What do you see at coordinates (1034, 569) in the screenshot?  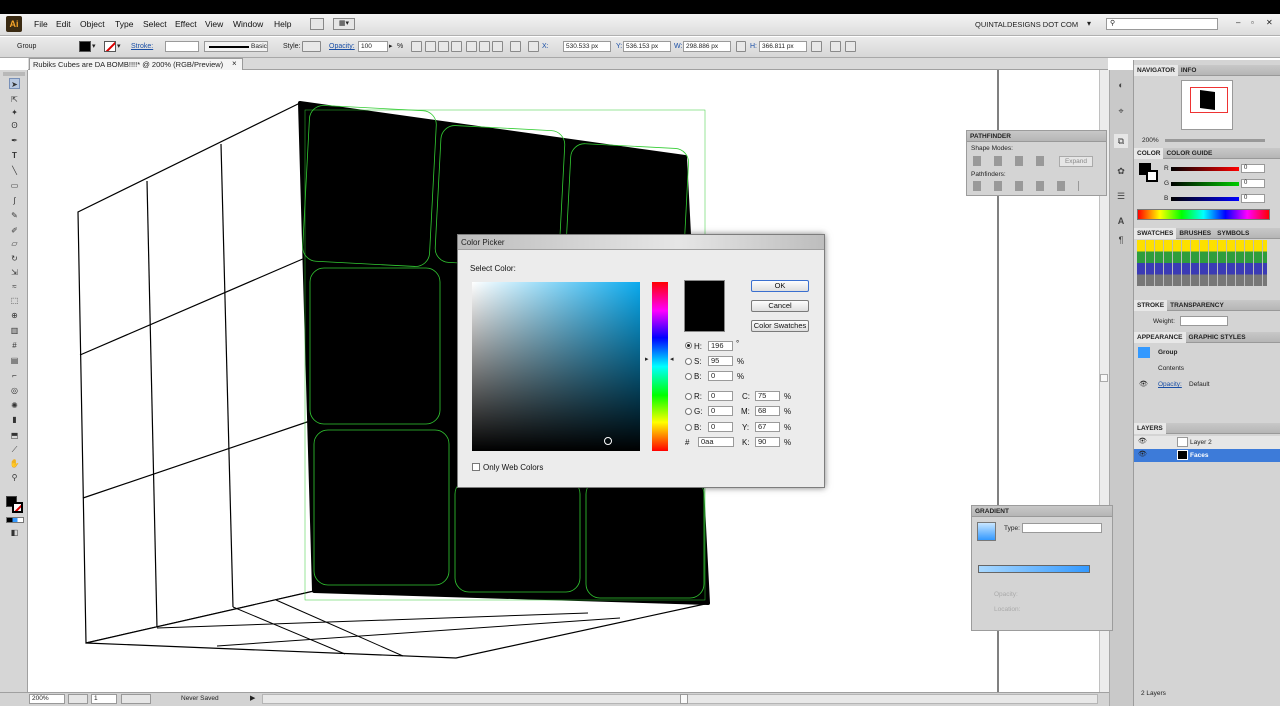 I see `gradient-slider` at bounding box center [1034, 569].